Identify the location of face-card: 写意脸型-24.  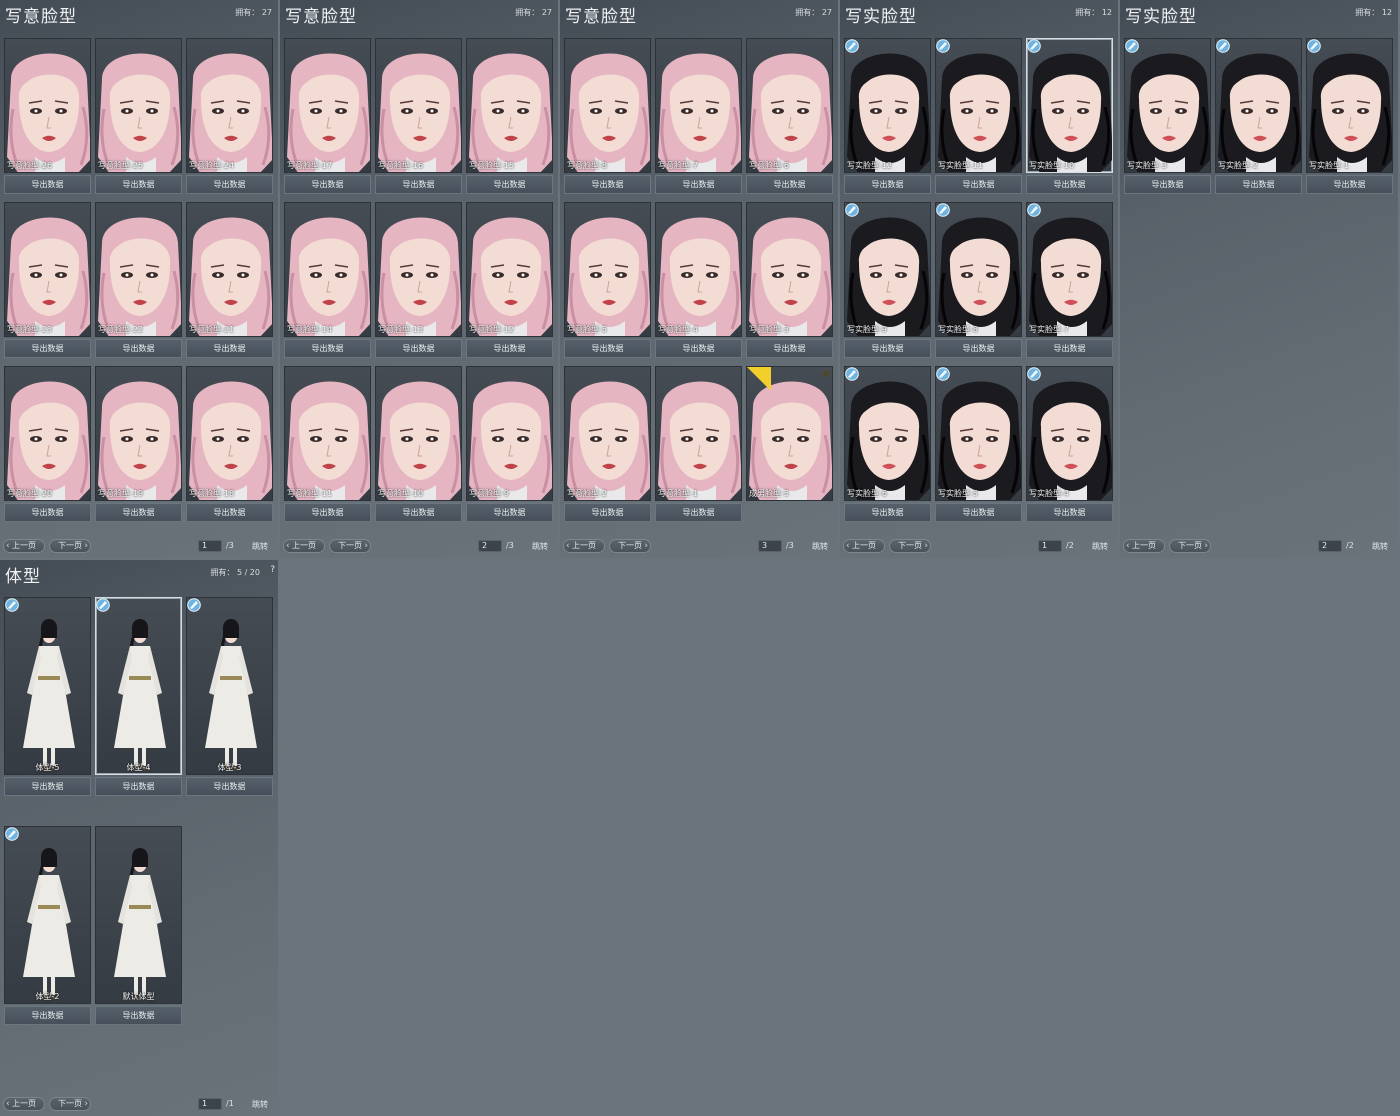
(229, 105).